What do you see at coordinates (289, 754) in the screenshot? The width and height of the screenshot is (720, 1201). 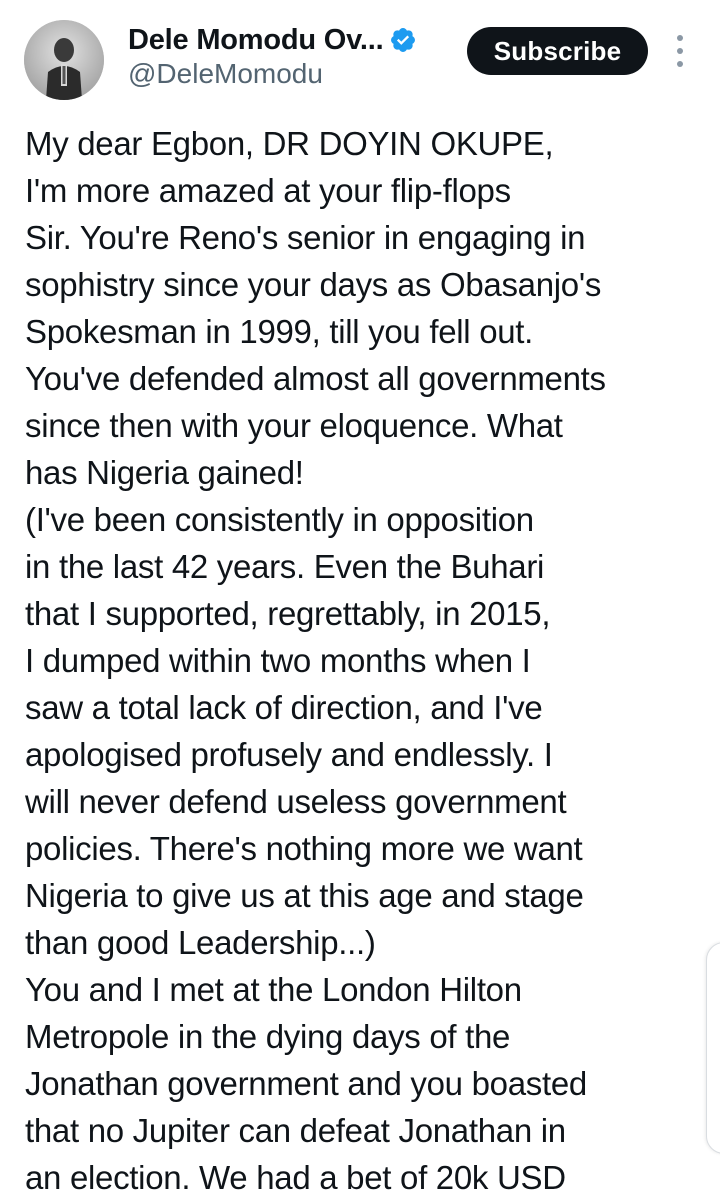 I see `tweet-text-line: apologised profusely and endlessly. I` at bounding box center [289, 754].